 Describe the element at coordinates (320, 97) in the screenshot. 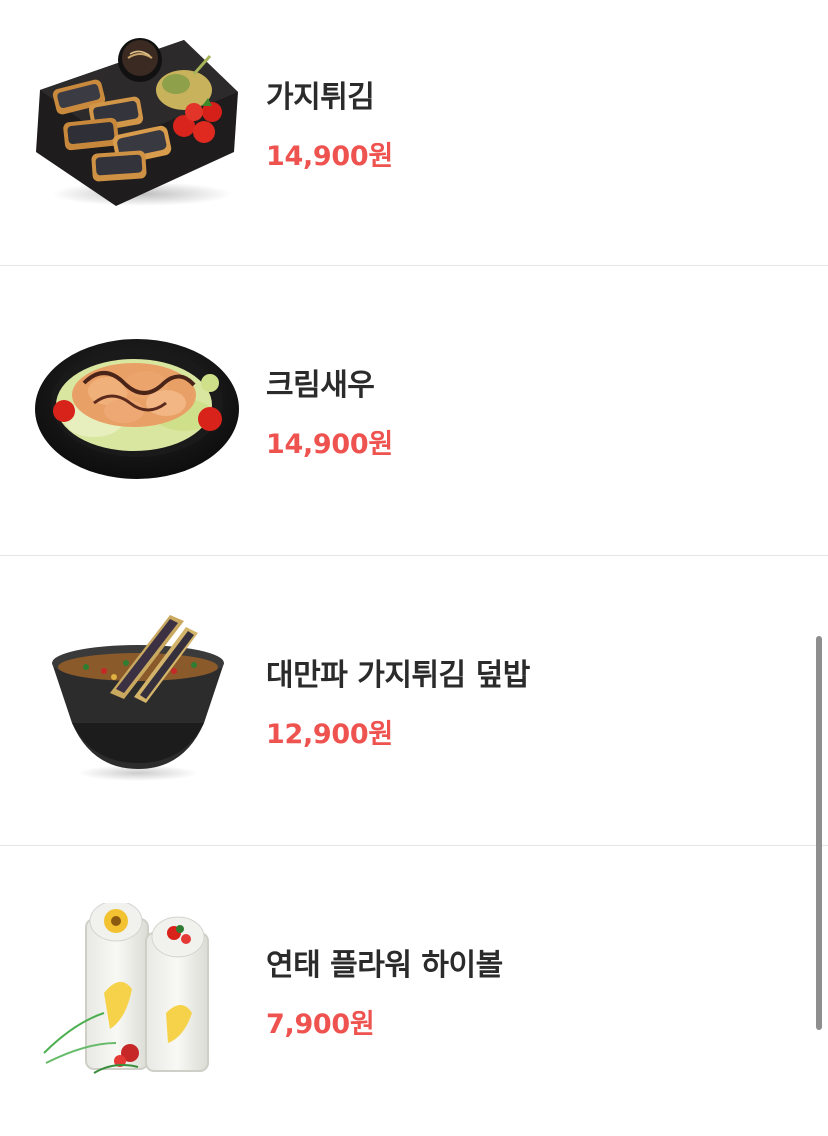

I see `menu-item-name: 가지튀김` at that location.